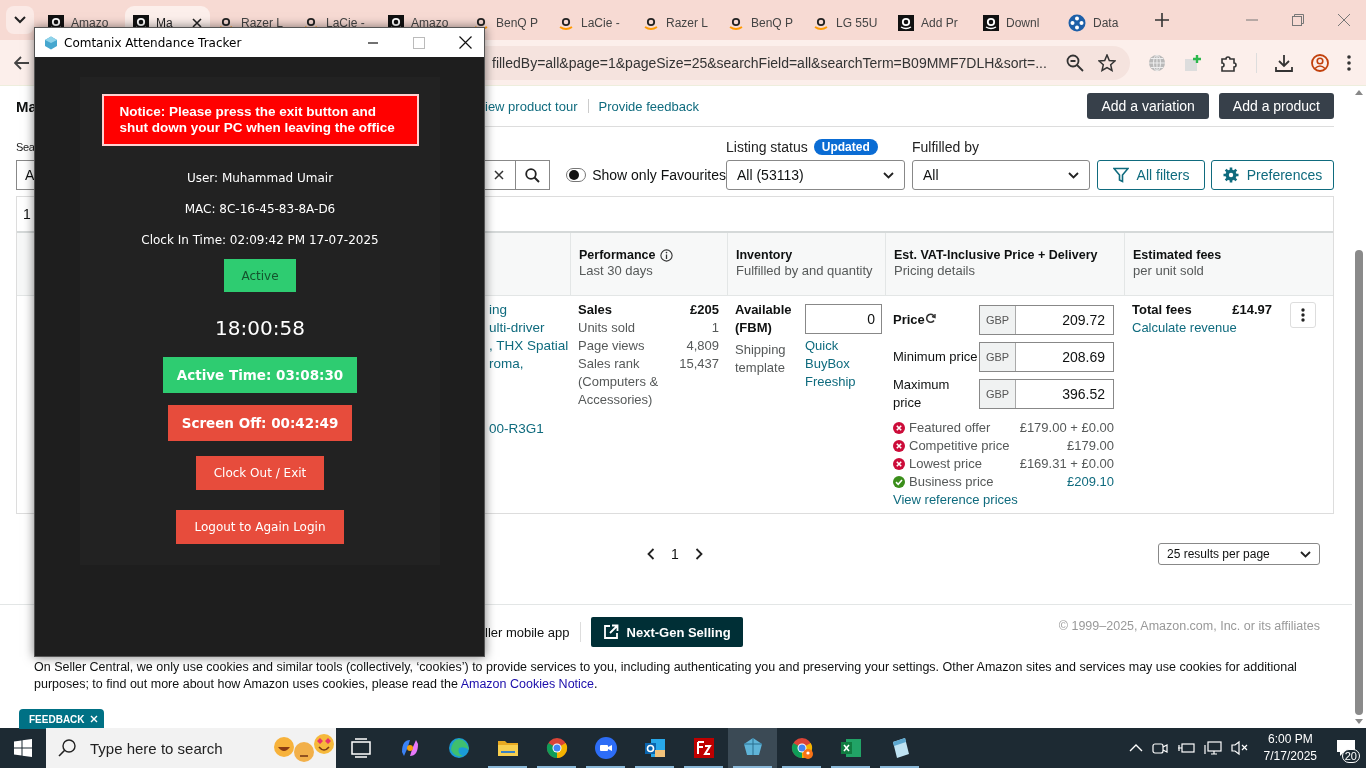  I want to click on back-arrow-icon, so click(22, 62).